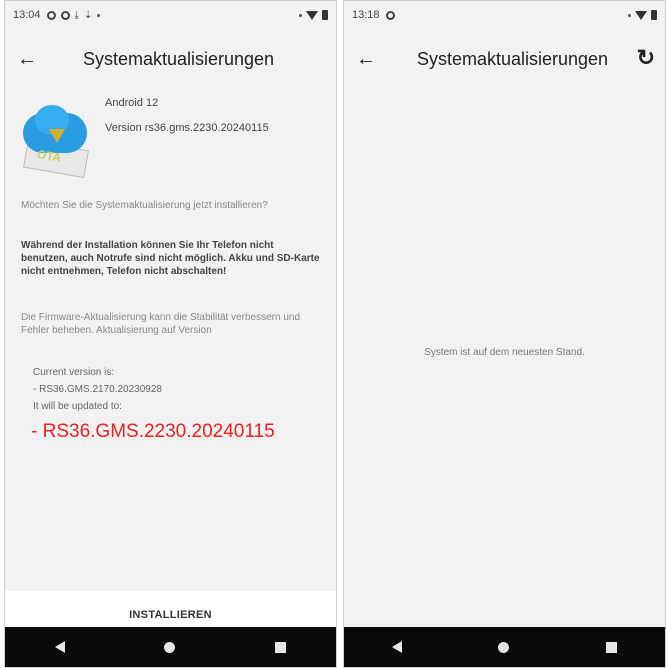 Image resolution: width=667 pixels, height=668 pixels. Describe the element at coordinates (99, 15) in the screenshot. I see `notification-dot-icon` at that location.